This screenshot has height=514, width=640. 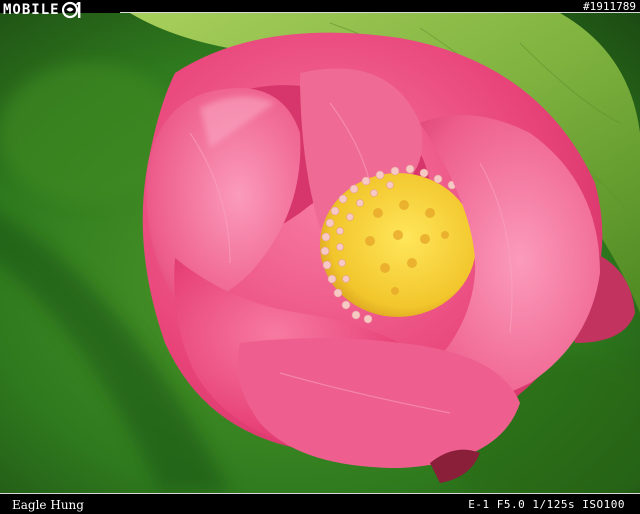 What do you see at coordinates (320, 503) in the screenshot?
I see `caption-bar: Eagle Hung E-1 F5.0 1/125s ISO100` at bounding box center [320, 503].